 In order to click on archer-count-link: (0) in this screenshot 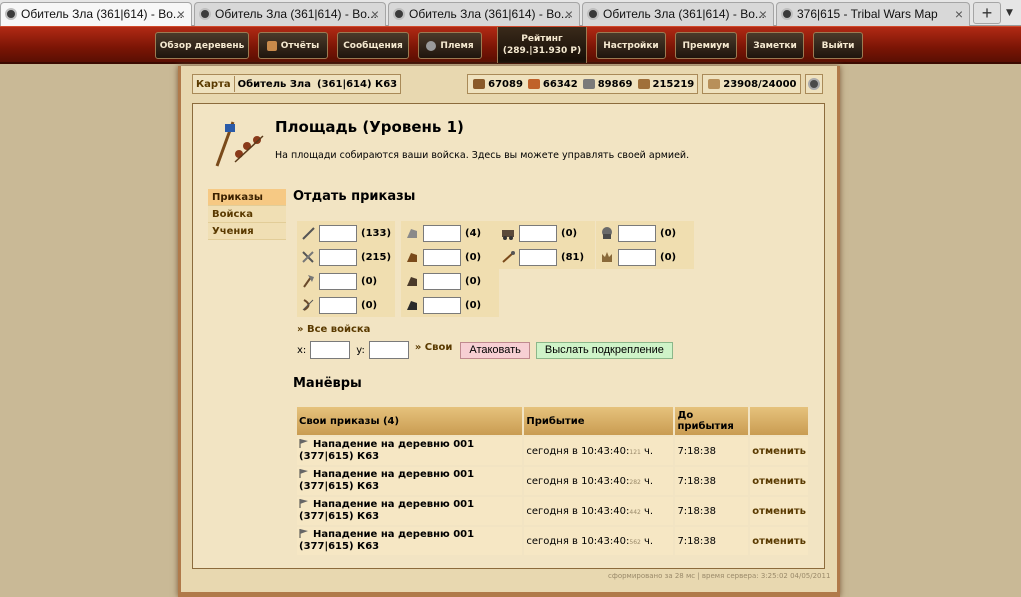, I will do `click(369, 305)`.